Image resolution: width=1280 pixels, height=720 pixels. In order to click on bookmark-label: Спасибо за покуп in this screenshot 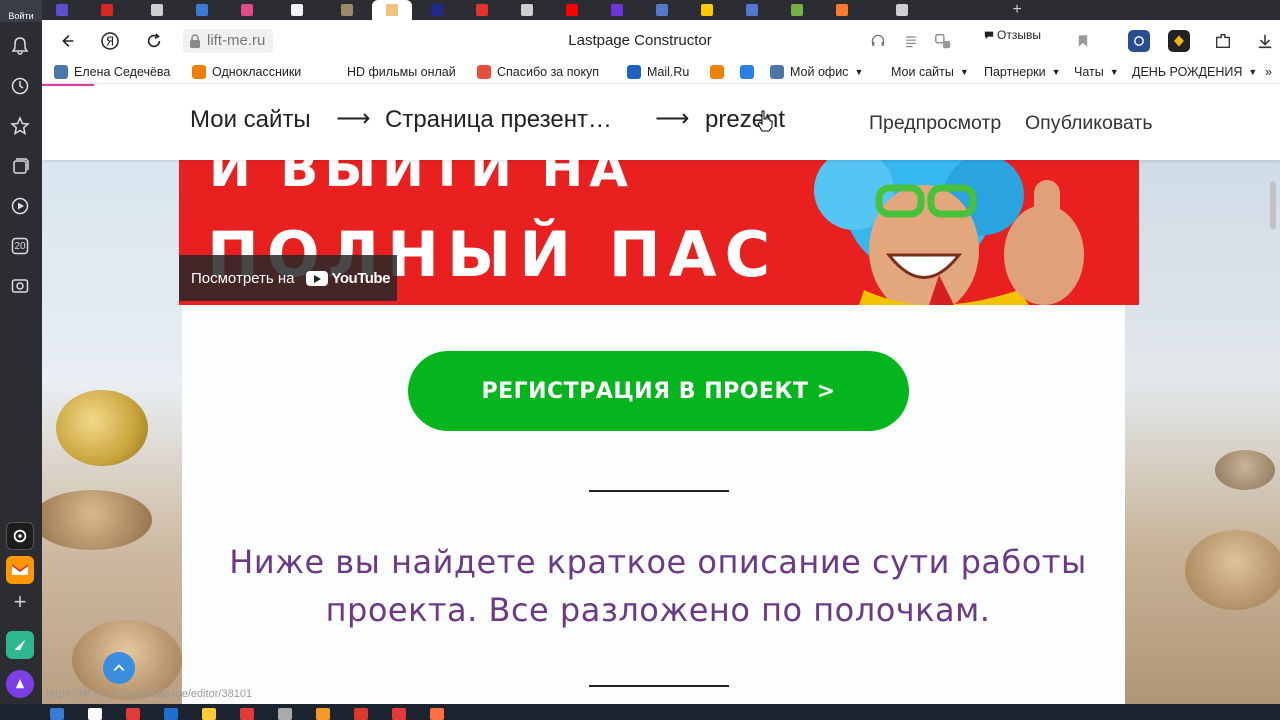, I will do `click(548, 72)`.